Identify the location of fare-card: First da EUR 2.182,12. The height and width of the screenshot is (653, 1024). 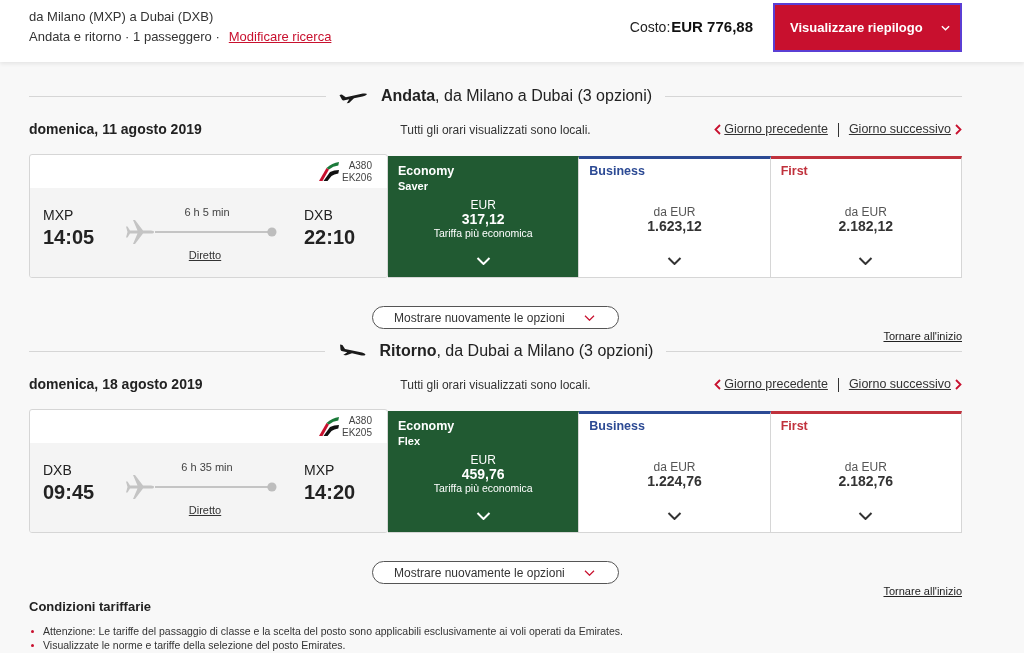
(866, 217).